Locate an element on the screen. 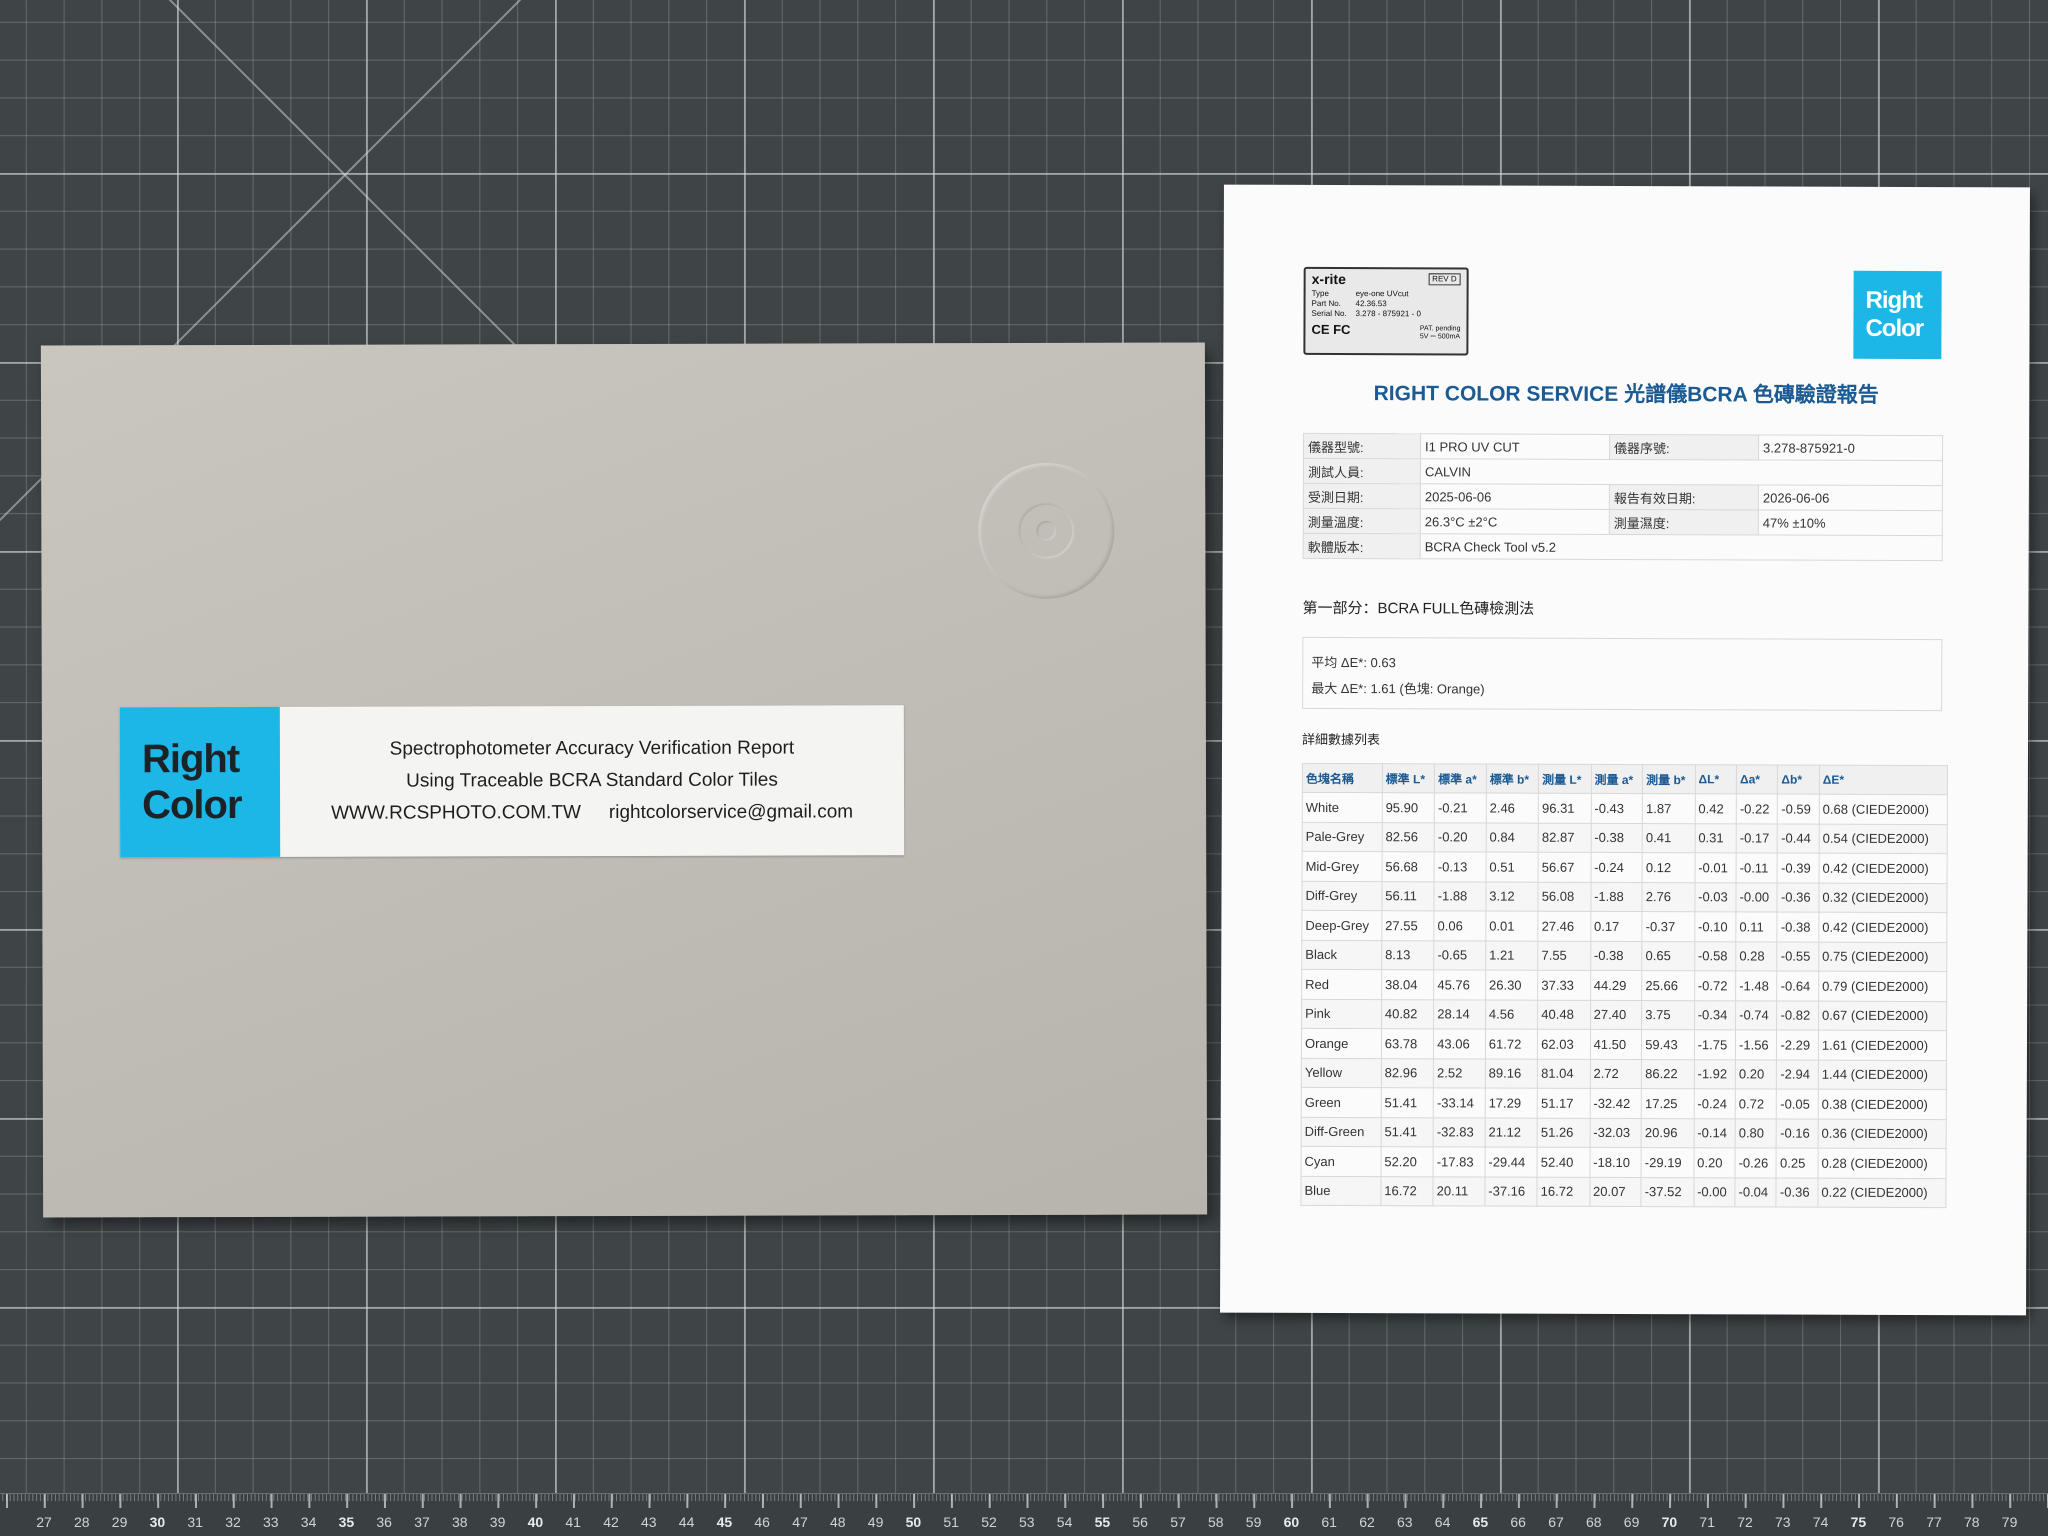 The image size is (2048, 1536). table-cell: 0.28 is located at coordinates (1756, 956).